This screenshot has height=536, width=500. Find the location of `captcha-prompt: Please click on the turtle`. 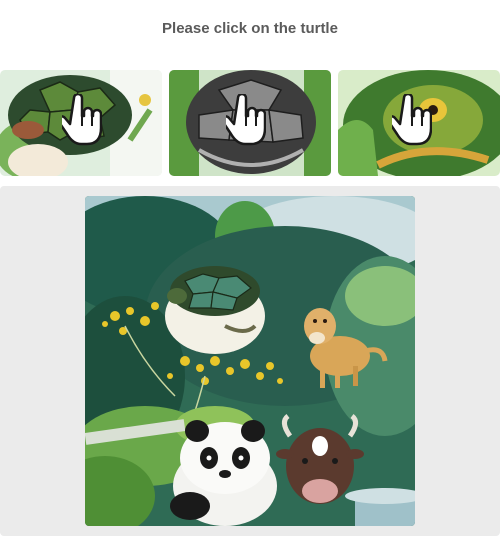

captcha-prompt: Please click on the turtle is located at coordinates (250, 28).